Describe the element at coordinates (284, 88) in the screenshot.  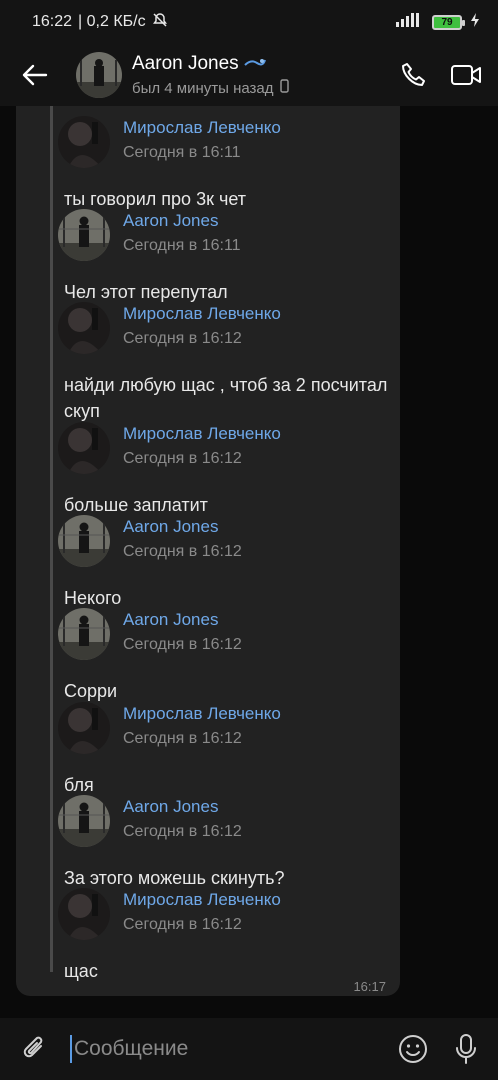
I see `phone-device-icon` at that location.